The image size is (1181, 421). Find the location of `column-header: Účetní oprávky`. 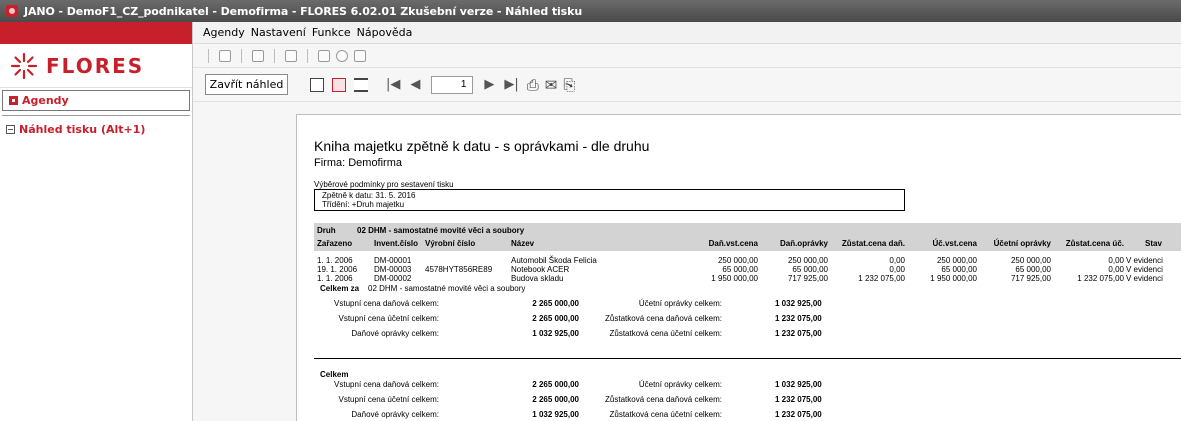

column-header: Účetní oprávky is located at coordinates (1022, 243).